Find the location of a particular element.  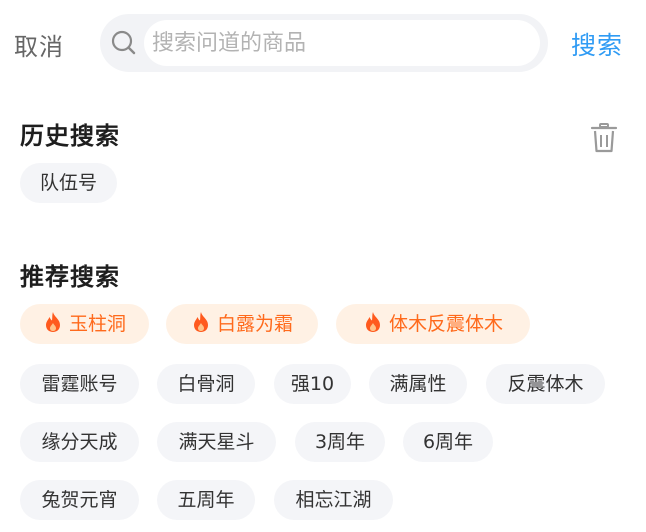

hot-chip-label: 玉柱洞 is located at coordinates (97, 324).